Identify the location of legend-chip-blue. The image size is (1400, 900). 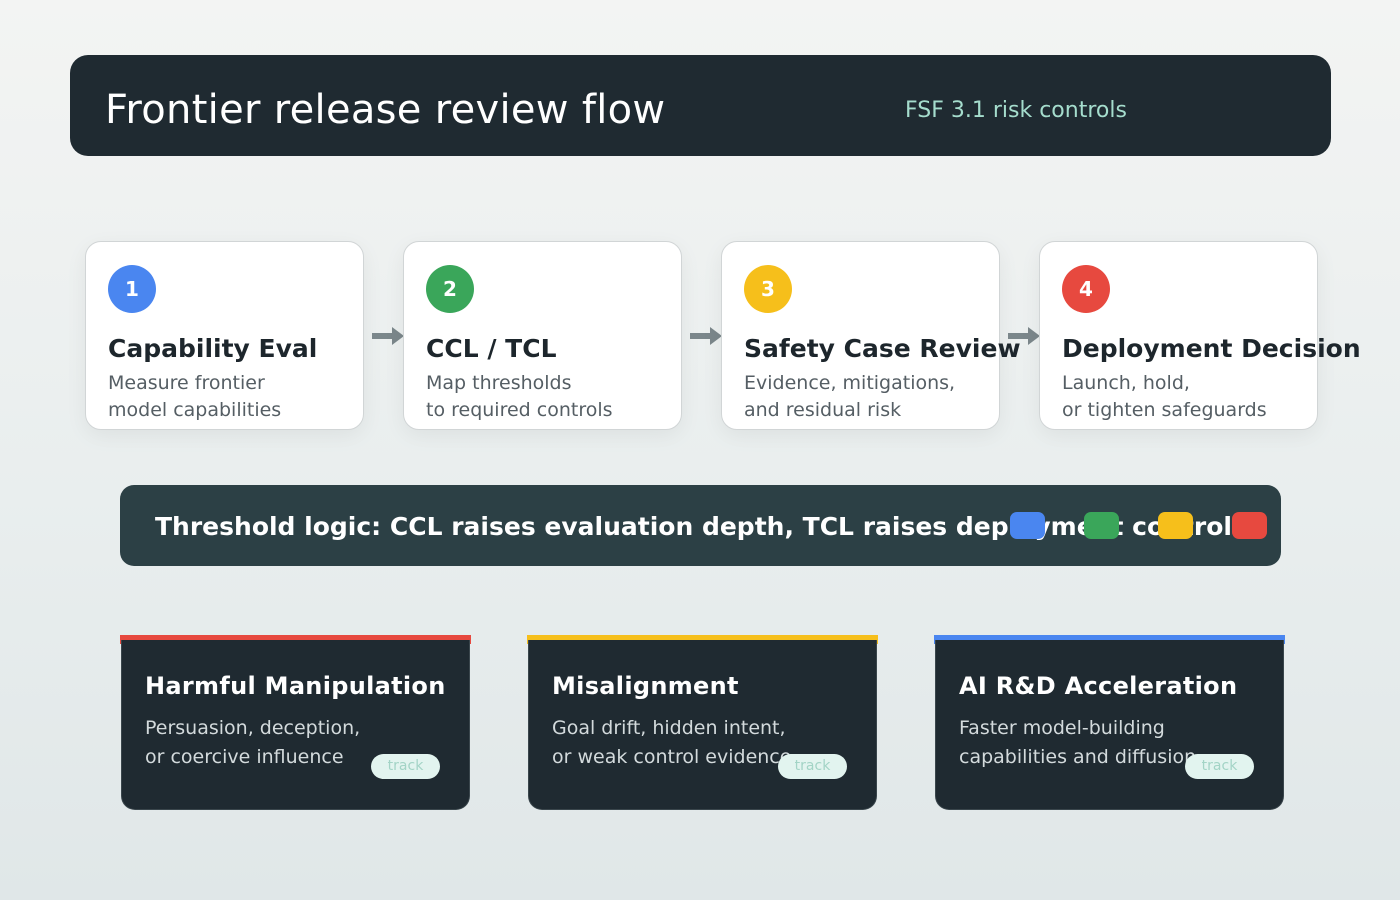
(1027, 525).